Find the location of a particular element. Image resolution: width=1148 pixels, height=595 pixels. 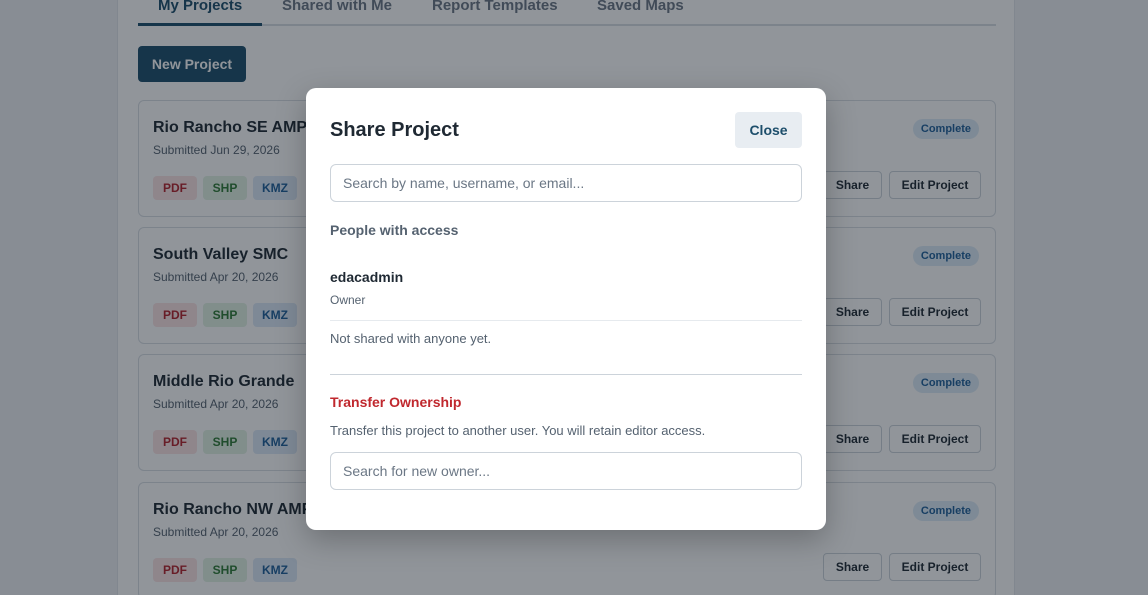

divider is located at coordinates (566, 320).